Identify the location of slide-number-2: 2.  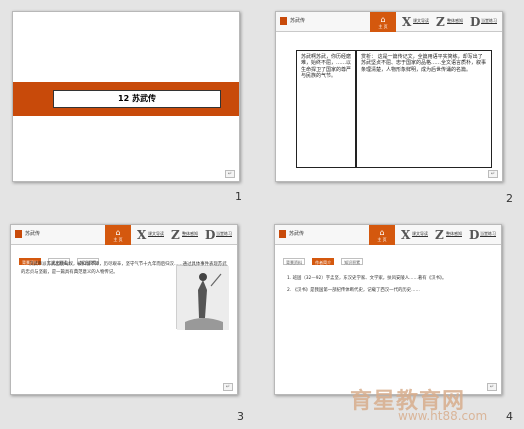
(509, 198).